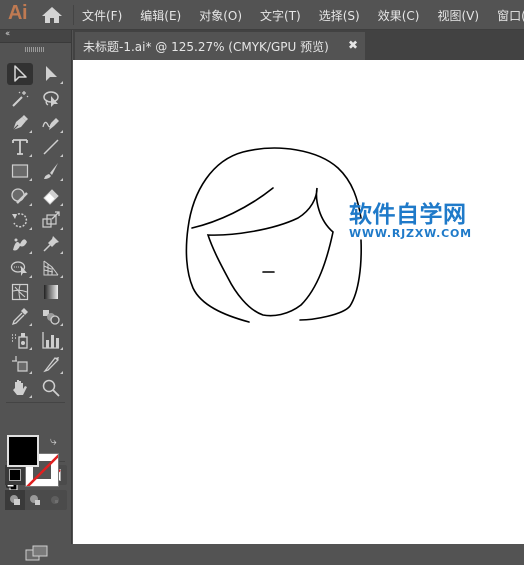  I want to click on direct-selection-arrow-icon, so click(51, 73).